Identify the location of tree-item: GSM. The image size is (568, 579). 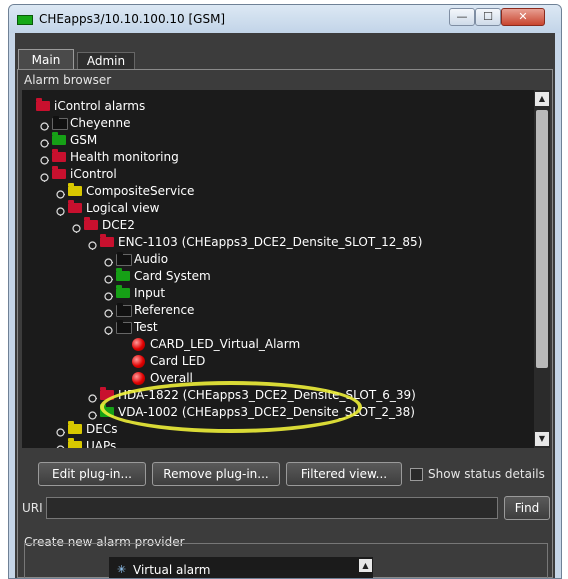
(278, 140).